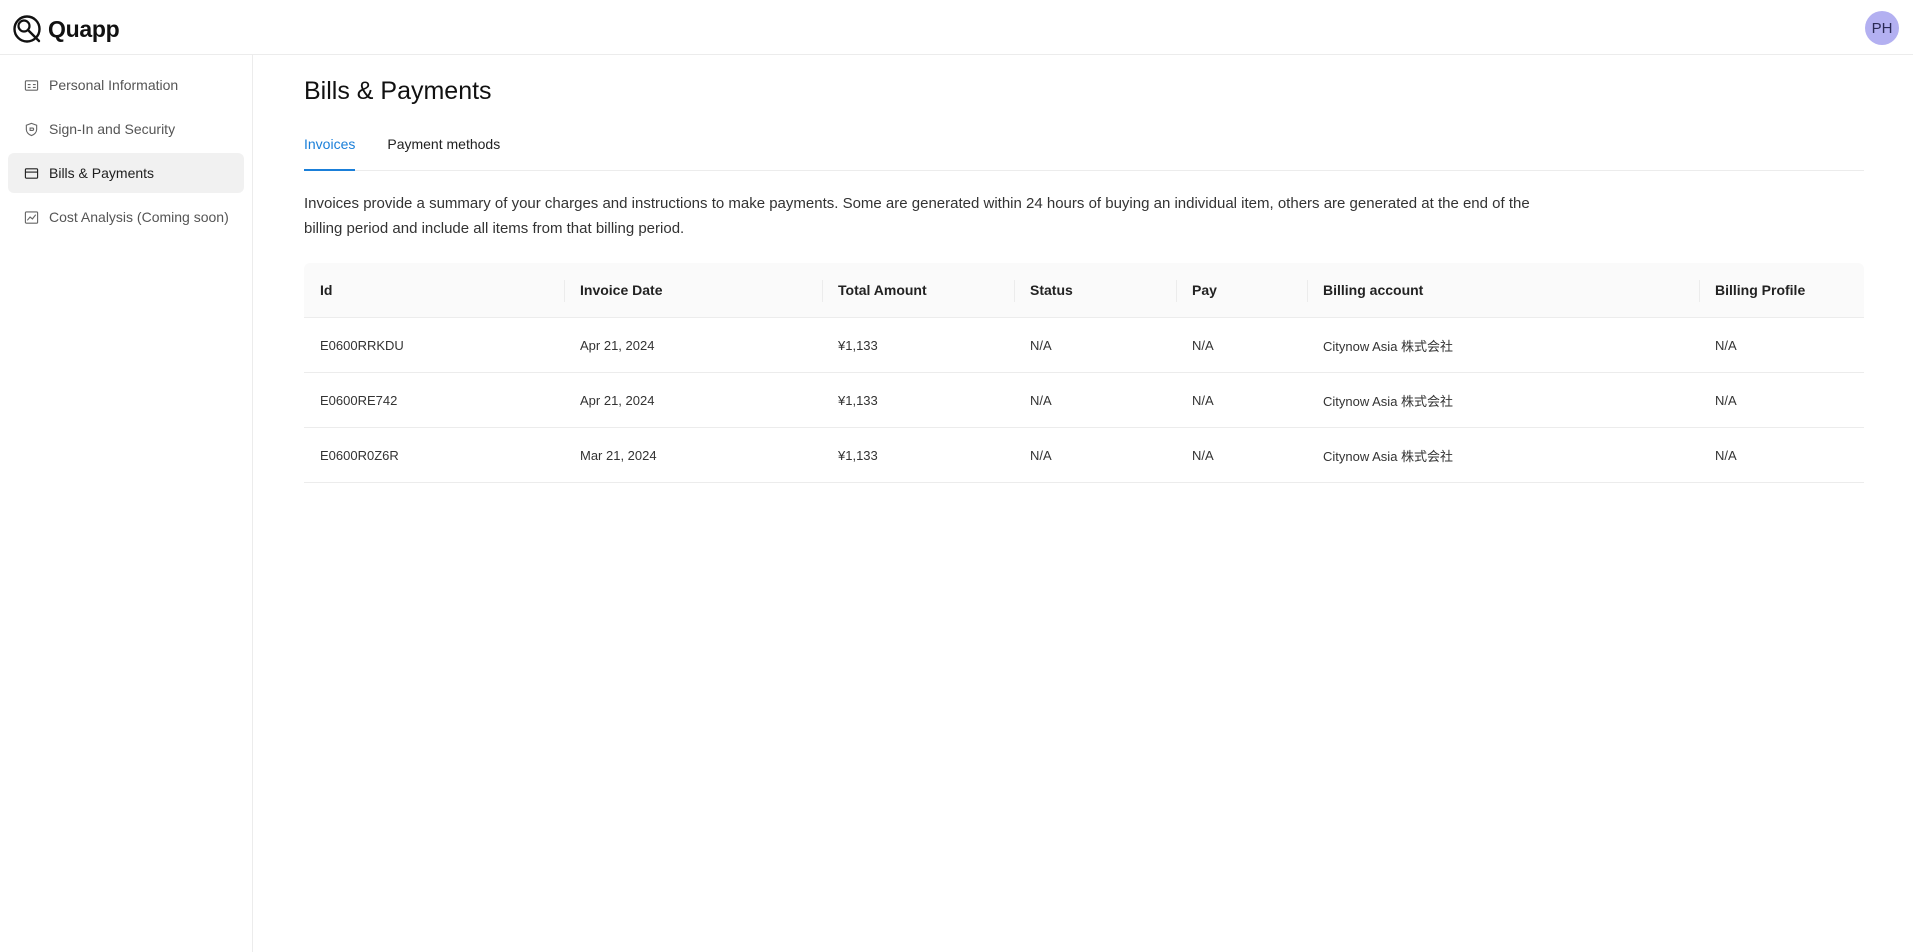  I want to click on column-header-pay: Pay, so click(1241, 290).